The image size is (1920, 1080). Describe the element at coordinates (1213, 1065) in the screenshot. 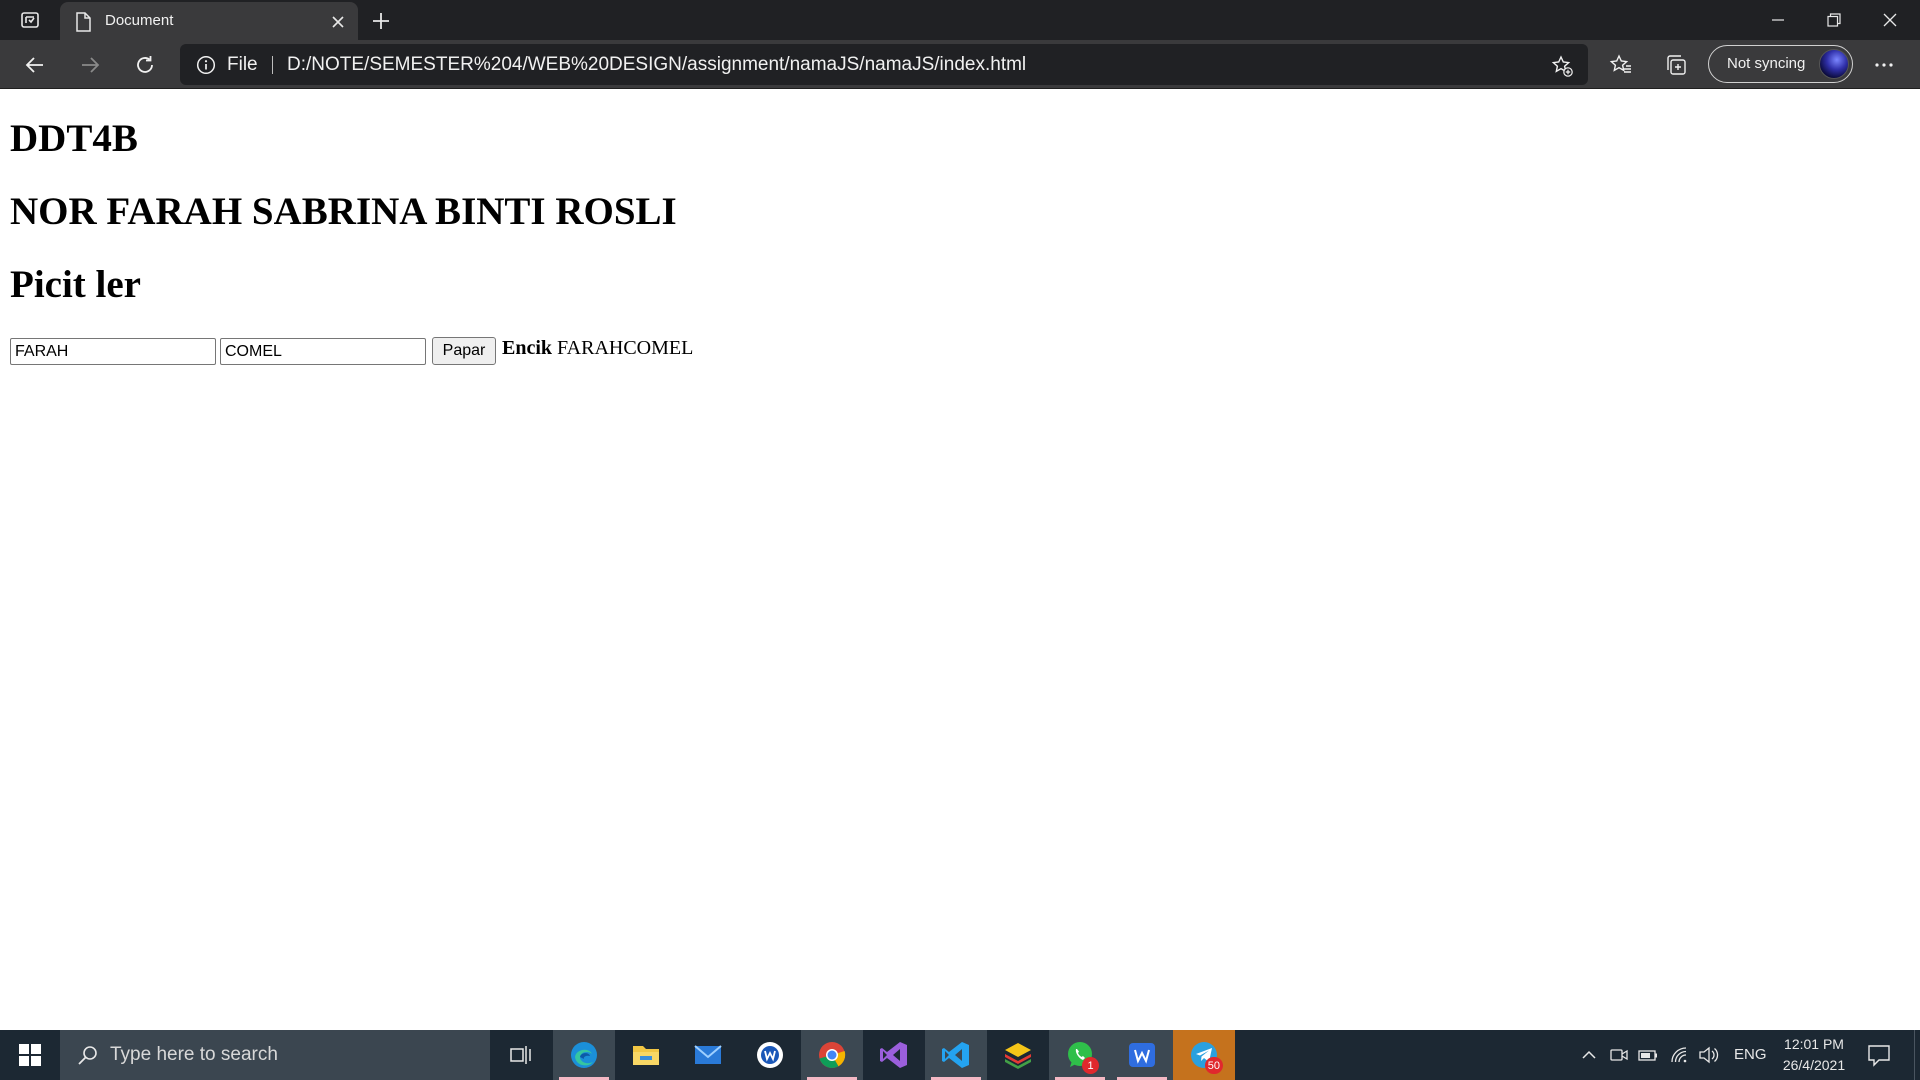

I see `telegram-badge: 50` at that location.